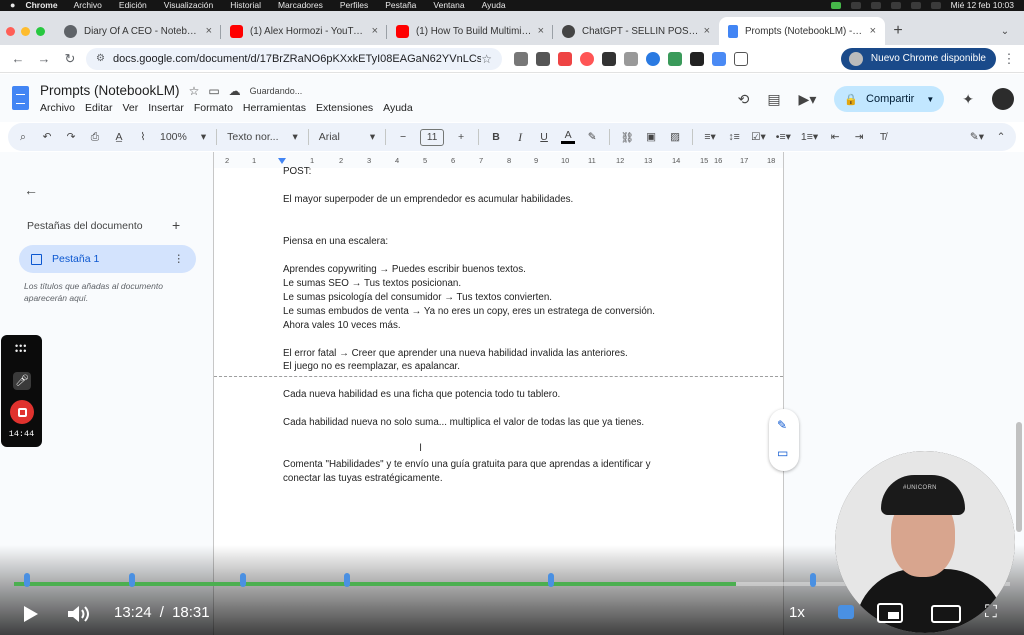 This screenshot has height=635, width=1024. What do you see at coordinates (119, 137) in the screenshot?
I see `spellcheck-icon: A̲` at bounding box center [119, 137].